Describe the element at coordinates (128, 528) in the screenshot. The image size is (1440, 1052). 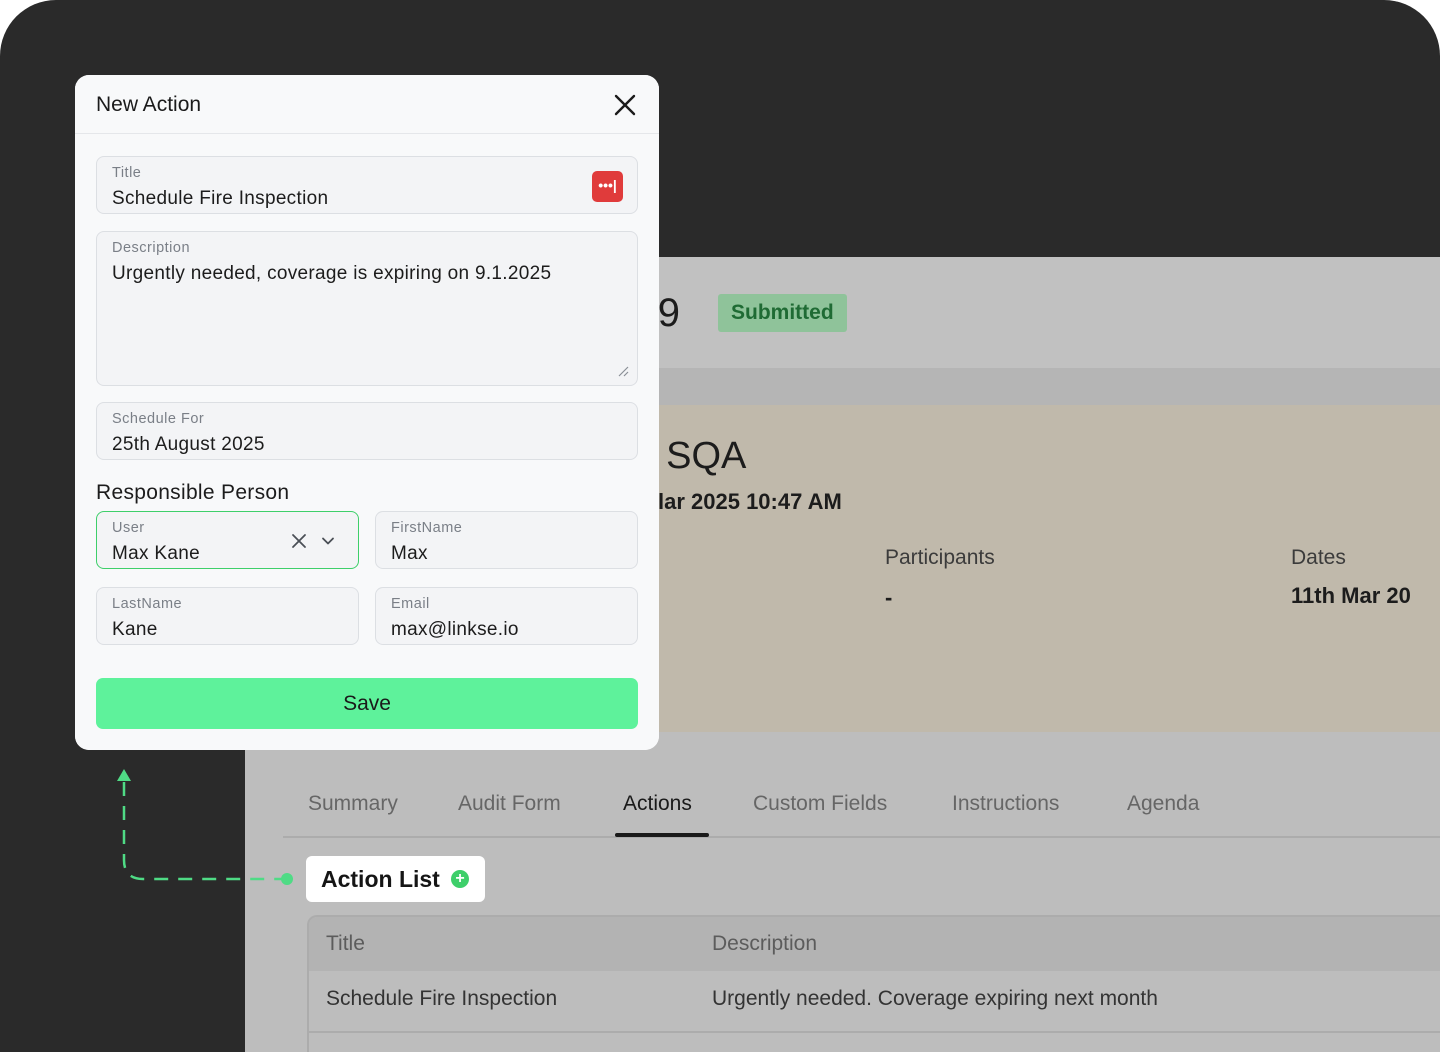
I see `user-select-label: User` at that location.